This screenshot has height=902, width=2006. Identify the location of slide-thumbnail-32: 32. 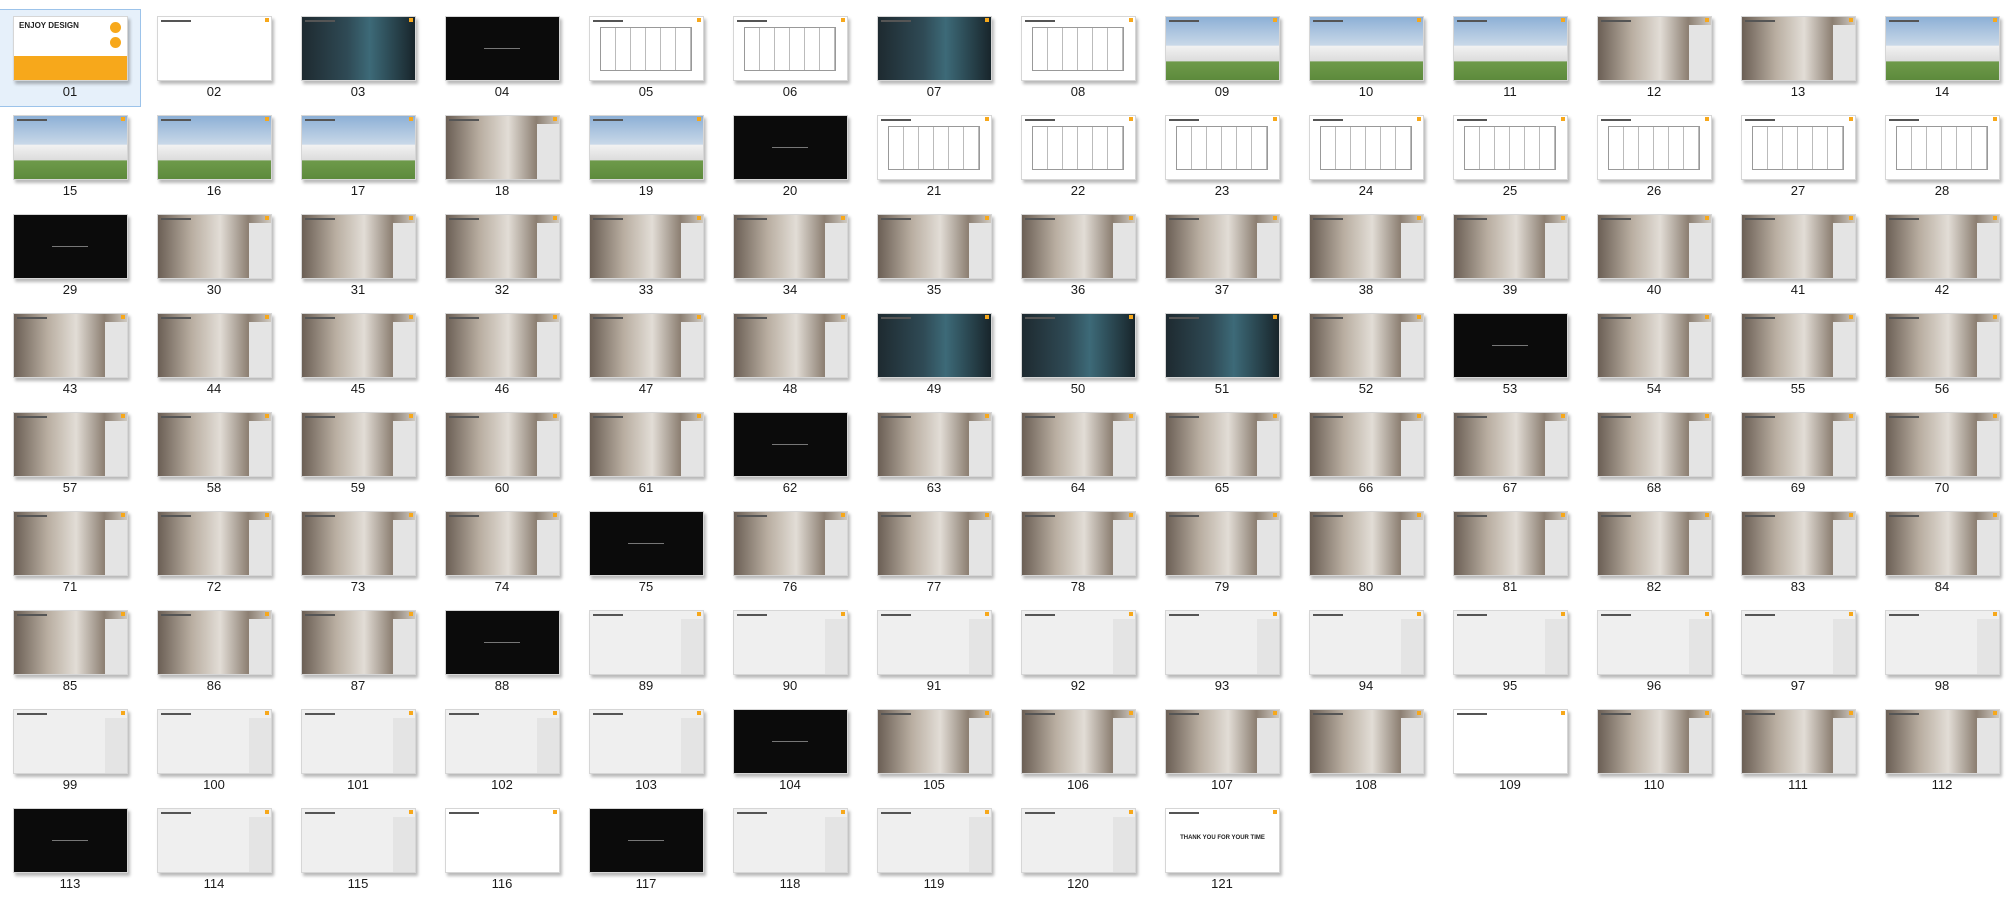
(502, 256).